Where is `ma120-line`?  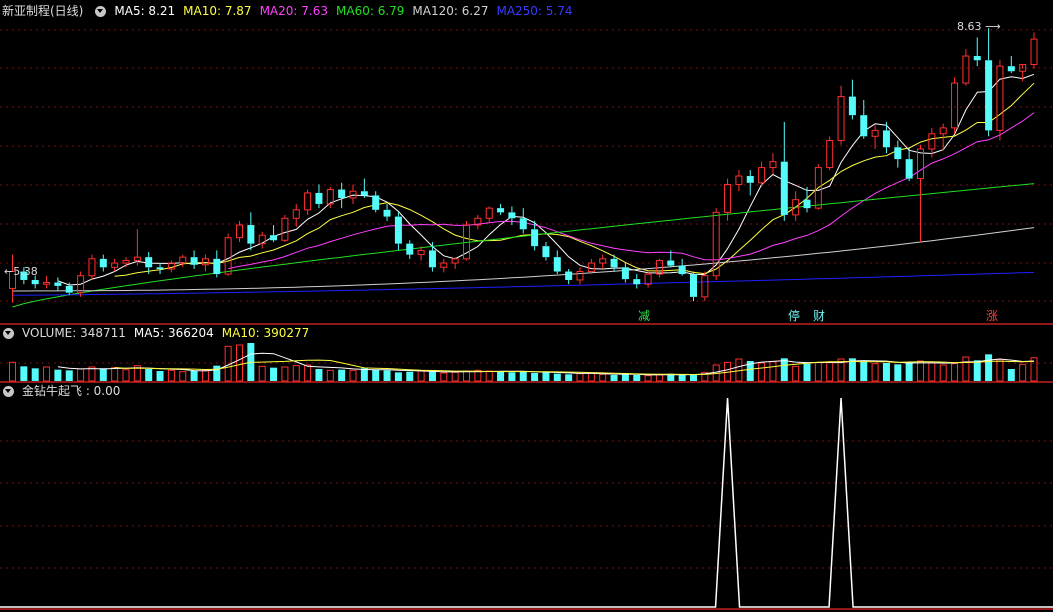 ma120-line is located at coordinates (523, 259).